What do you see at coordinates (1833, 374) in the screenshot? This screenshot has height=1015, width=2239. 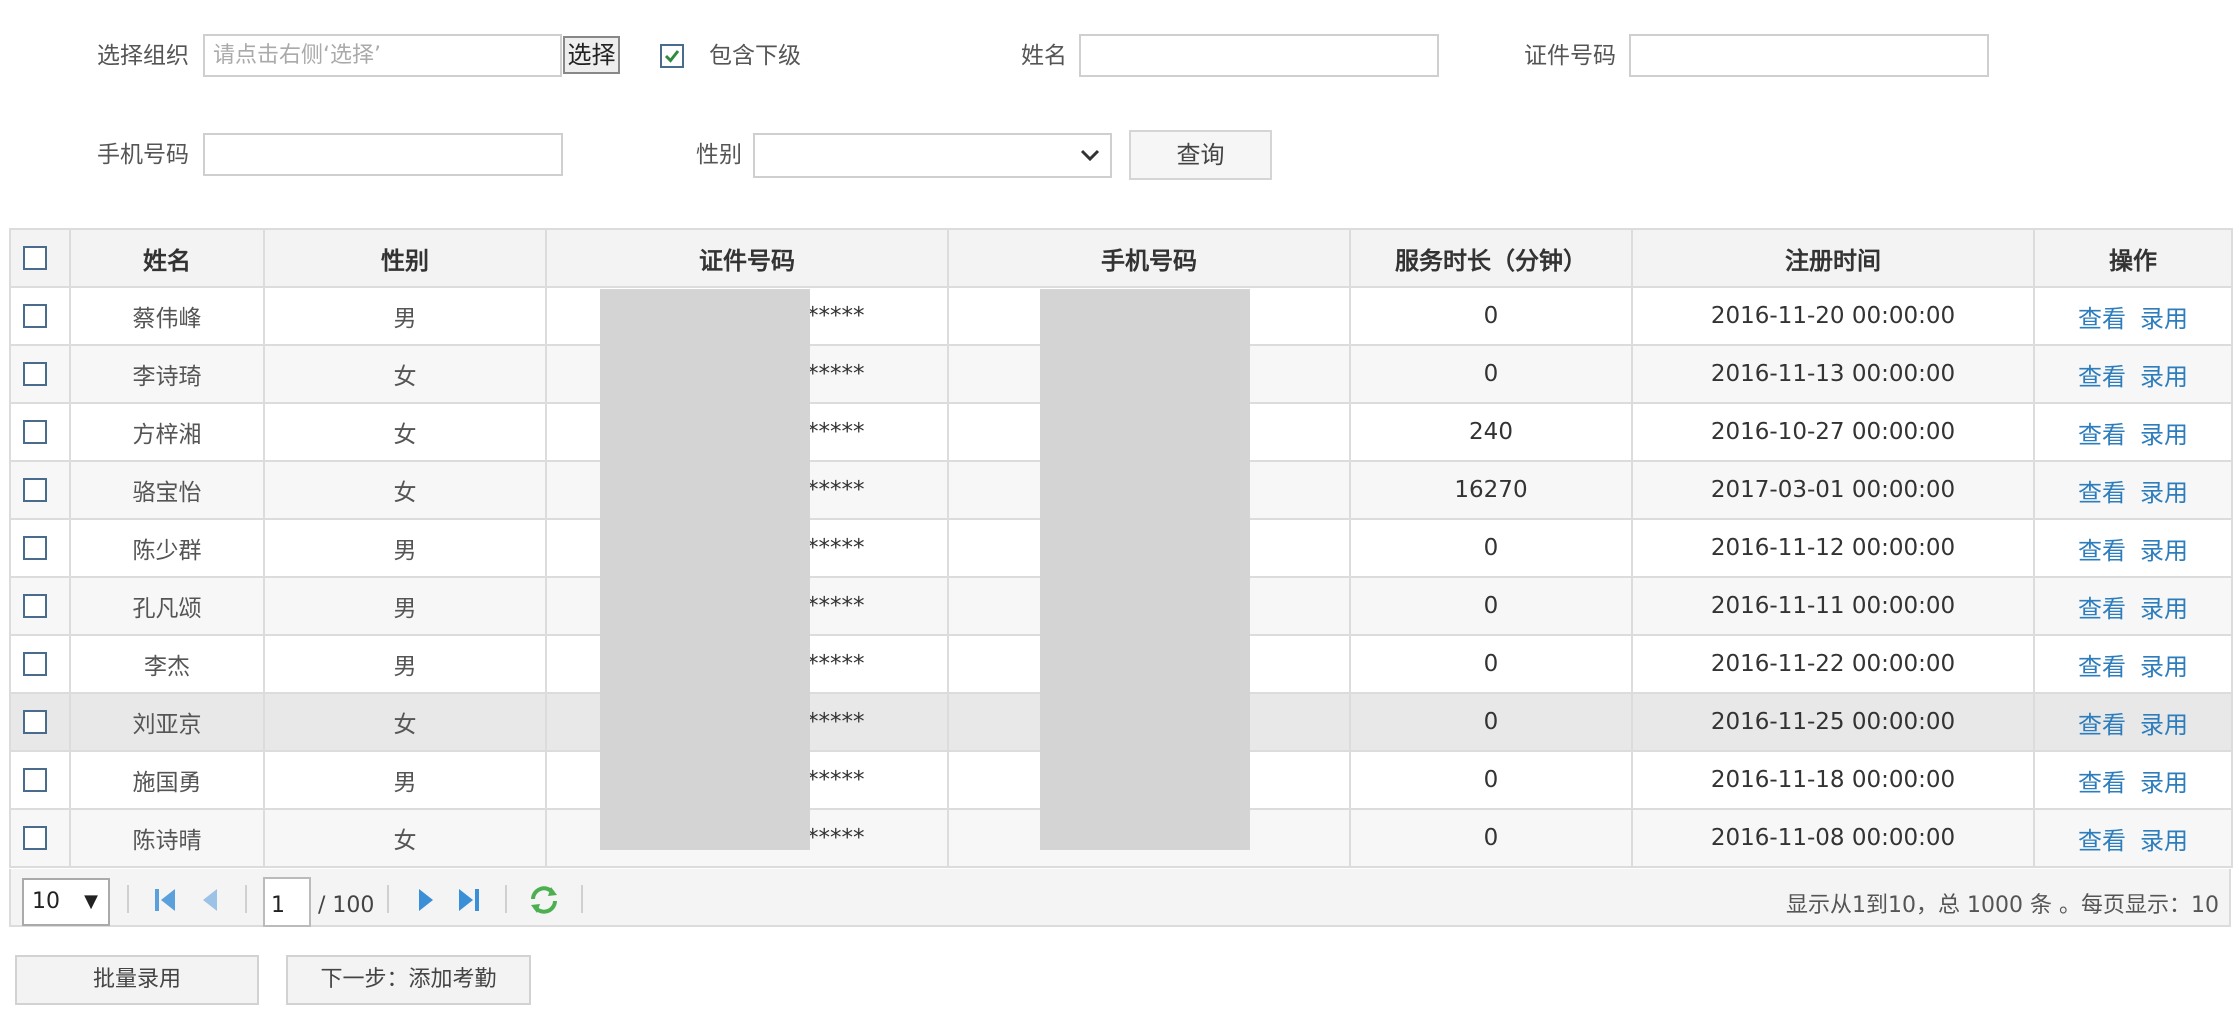 I see `cell-registered: 2016-11-13 00:00:00` at bounding box center [1833, 374].